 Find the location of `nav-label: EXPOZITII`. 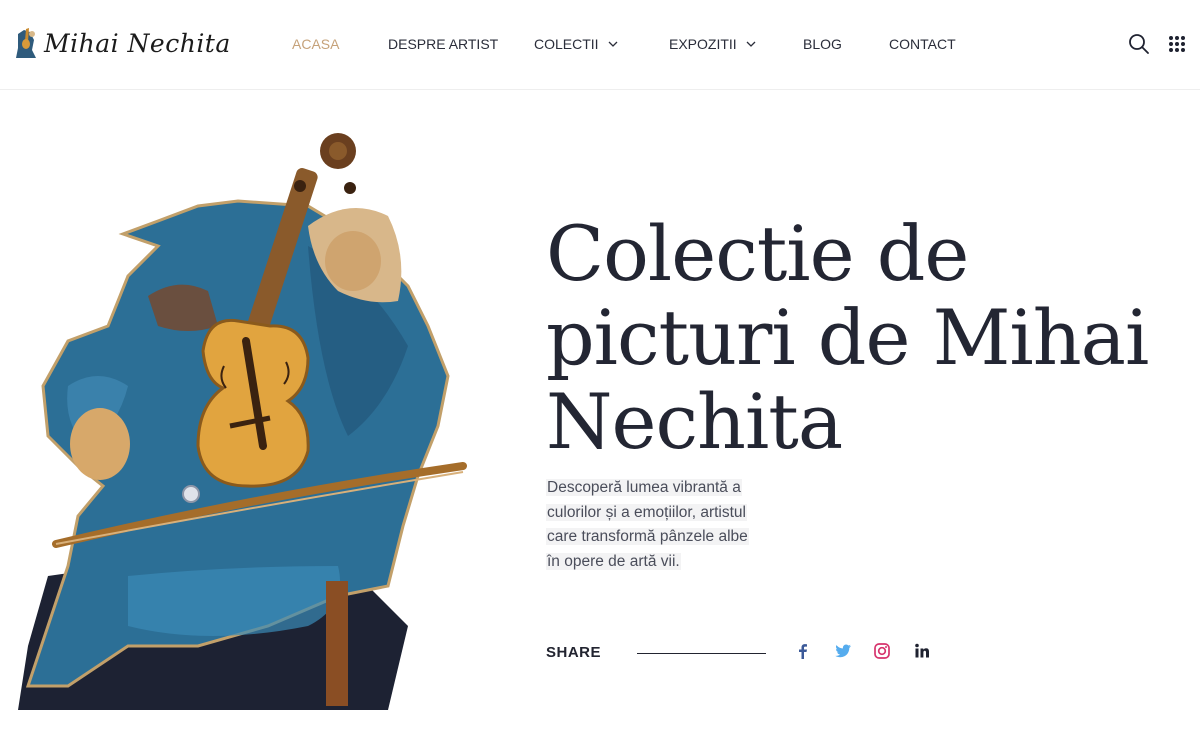

nav-label: EXPOZITII is located at coordinates (703, 44).